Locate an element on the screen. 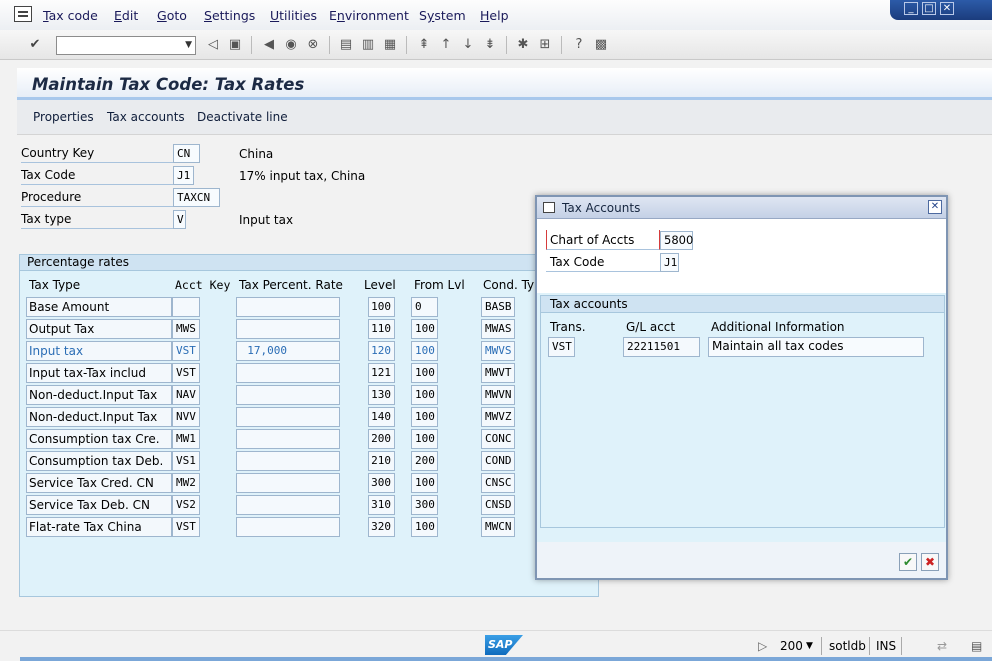  last-page-icon: ⇟ is located at coordinates (490, 45).